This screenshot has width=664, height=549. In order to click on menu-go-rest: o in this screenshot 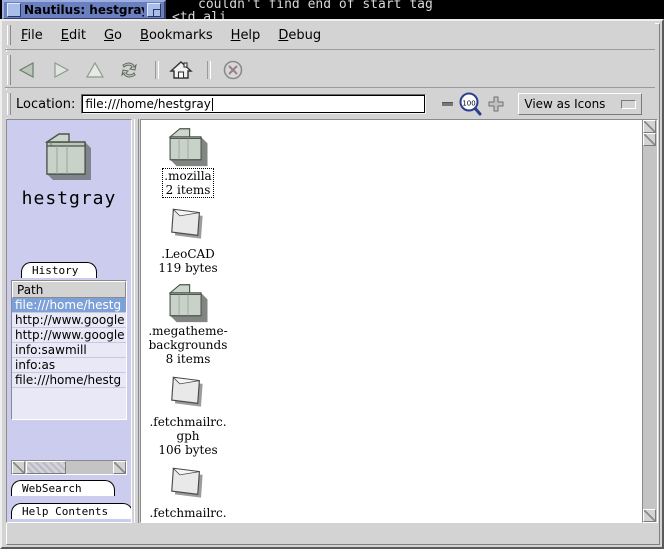, I will do `click(118, 35)`.